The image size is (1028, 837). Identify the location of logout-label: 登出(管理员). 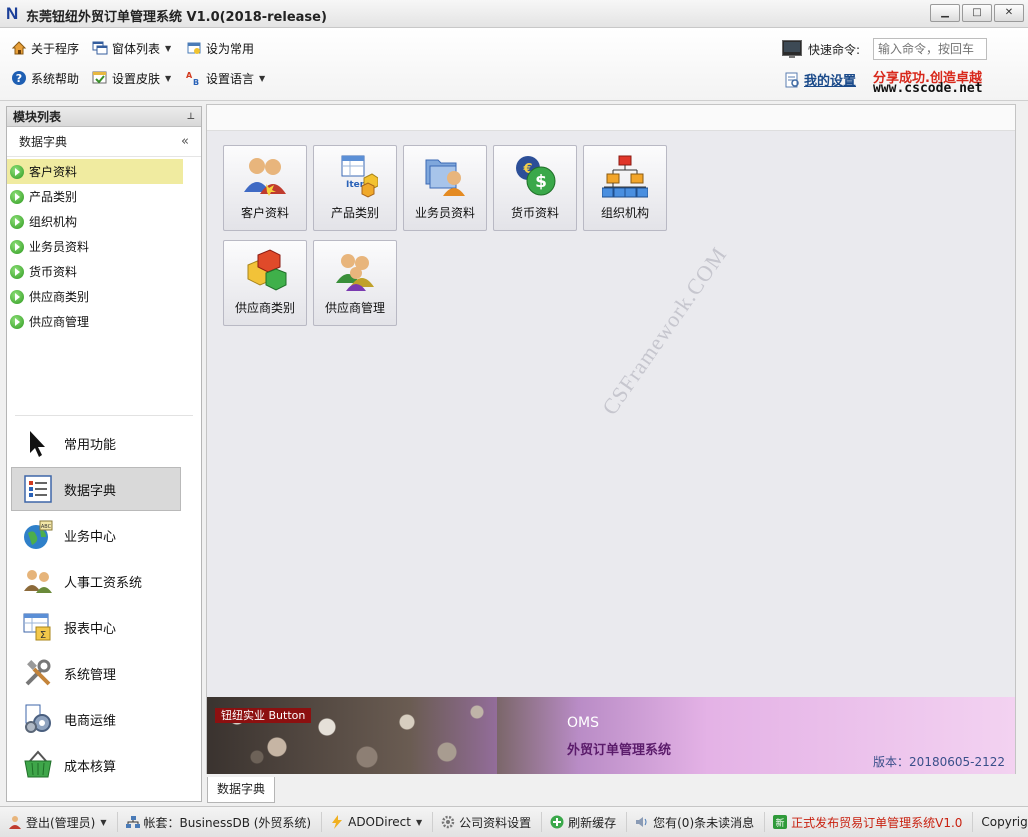
(61, 822).